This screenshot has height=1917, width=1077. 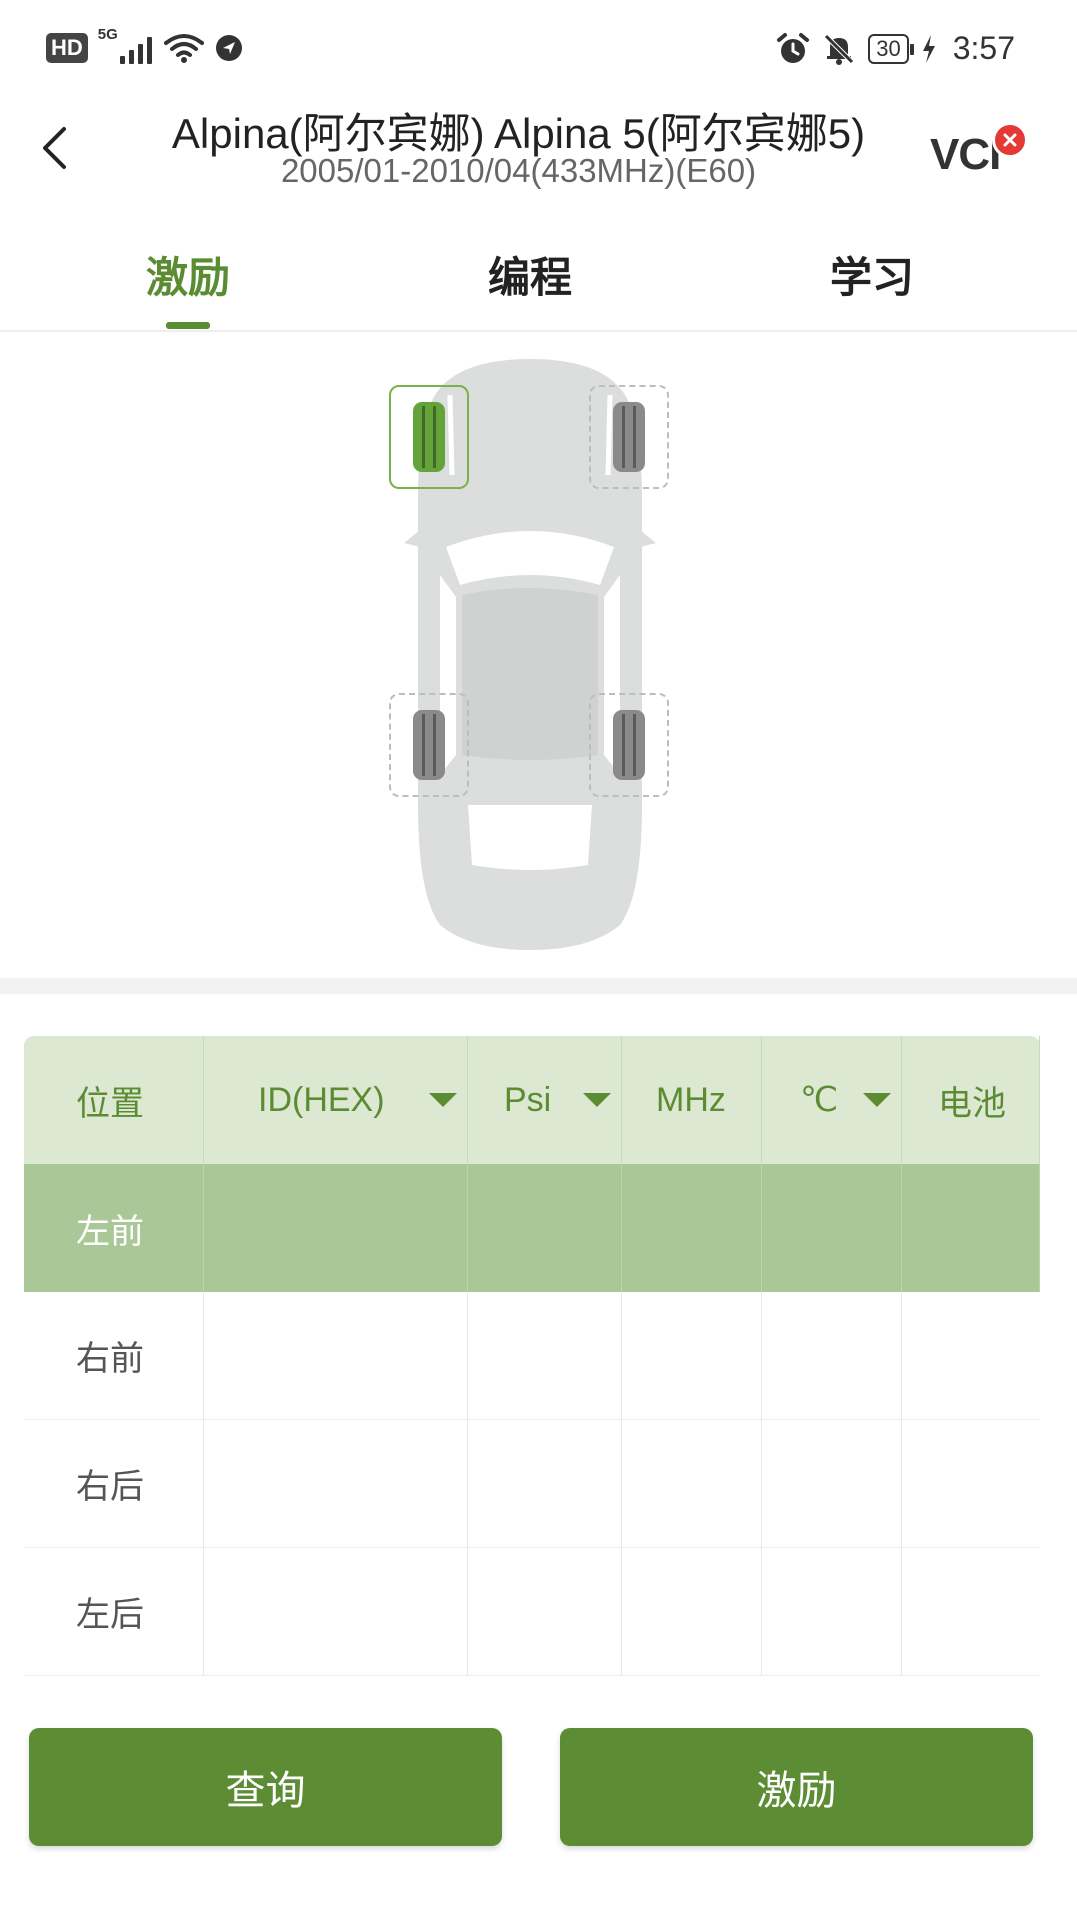 I want to click on table-row: 右前, so click(x=532, y=1356).